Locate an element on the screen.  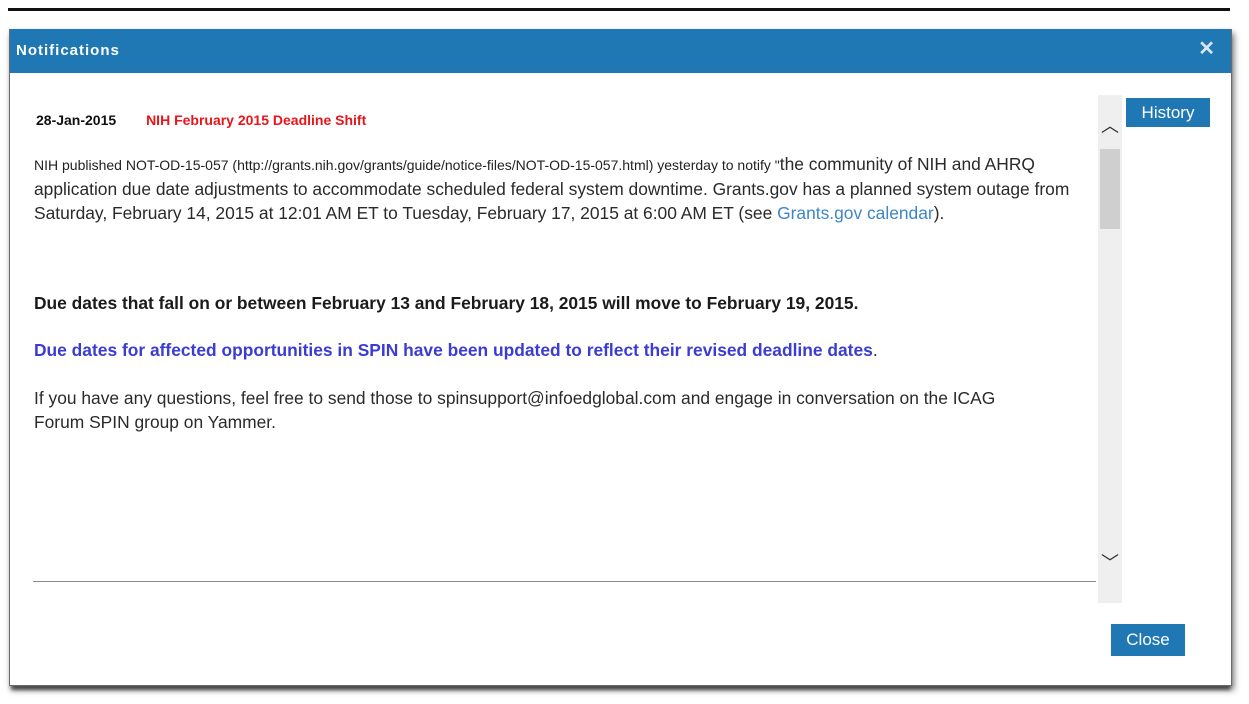
dialog-title: Notifications is located at coordinates (68, 50).